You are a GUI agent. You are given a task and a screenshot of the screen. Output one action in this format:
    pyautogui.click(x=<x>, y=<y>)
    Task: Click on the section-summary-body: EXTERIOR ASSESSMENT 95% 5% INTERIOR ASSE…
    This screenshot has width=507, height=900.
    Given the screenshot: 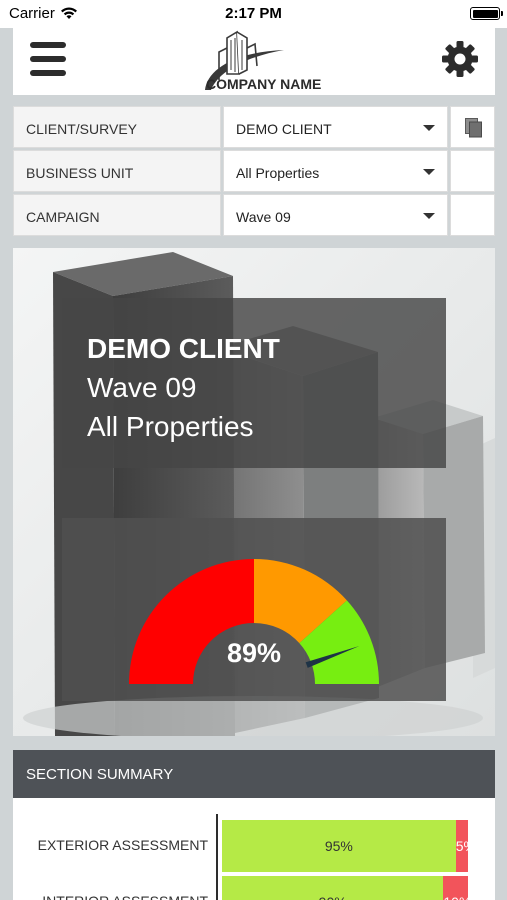 What is the action you would take?
    pyautogui.click(x=254, y=849)
    